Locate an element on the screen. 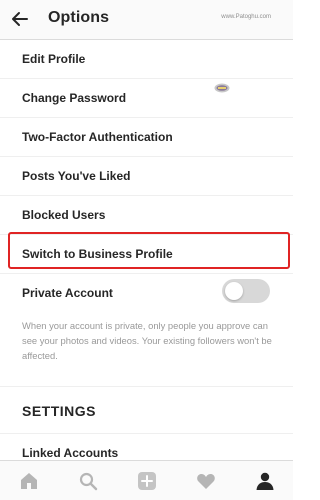  menu-item-linked-accounts: Linked Accounts is located at coordinates (146, 447).